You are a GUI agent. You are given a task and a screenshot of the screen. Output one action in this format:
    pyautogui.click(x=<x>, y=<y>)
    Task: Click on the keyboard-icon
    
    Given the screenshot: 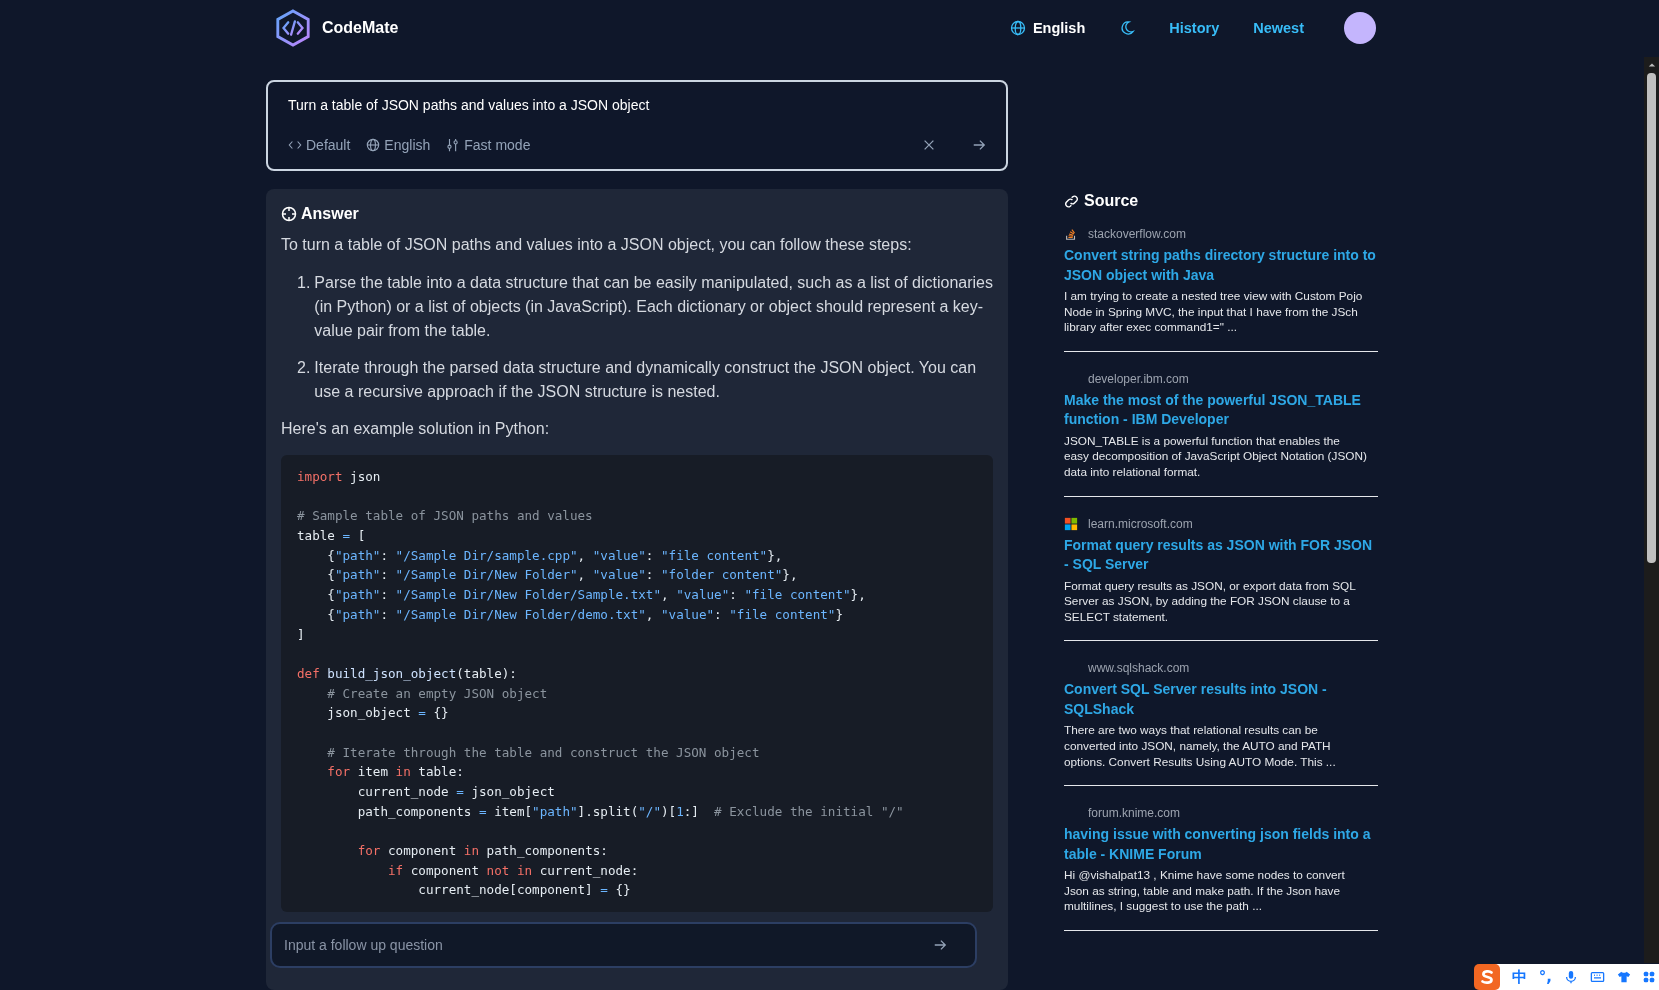 What is the action you would take?
    pyautogui.click(x=1597, y=977)
    